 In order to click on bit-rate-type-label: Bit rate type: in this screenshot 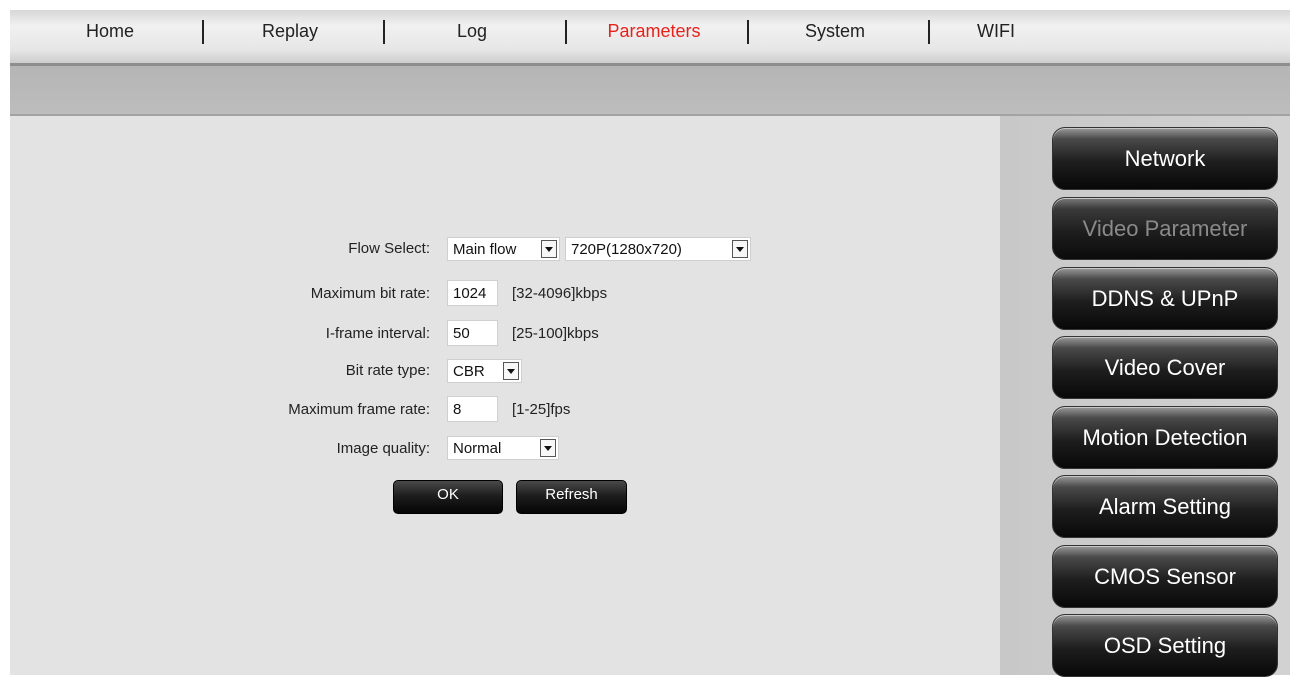, I will do `click(387, 370)`.